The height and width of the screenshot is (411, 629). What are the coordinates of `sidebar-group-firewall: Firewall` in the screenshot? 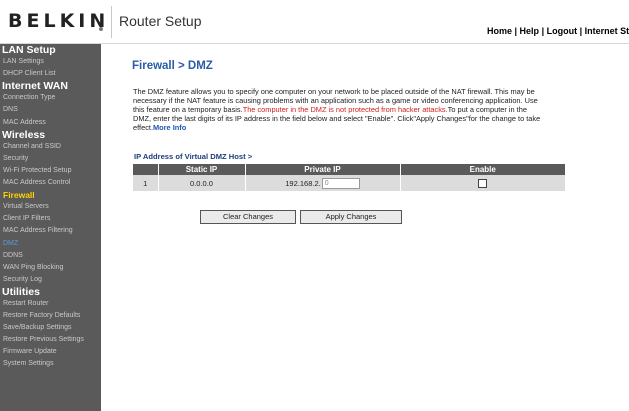 It's located at (50, 195).